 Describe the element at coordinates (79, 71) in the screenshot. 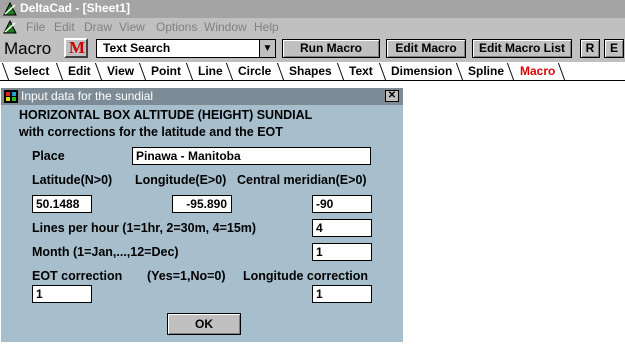

I see `tab-edit: Edit` at that location.